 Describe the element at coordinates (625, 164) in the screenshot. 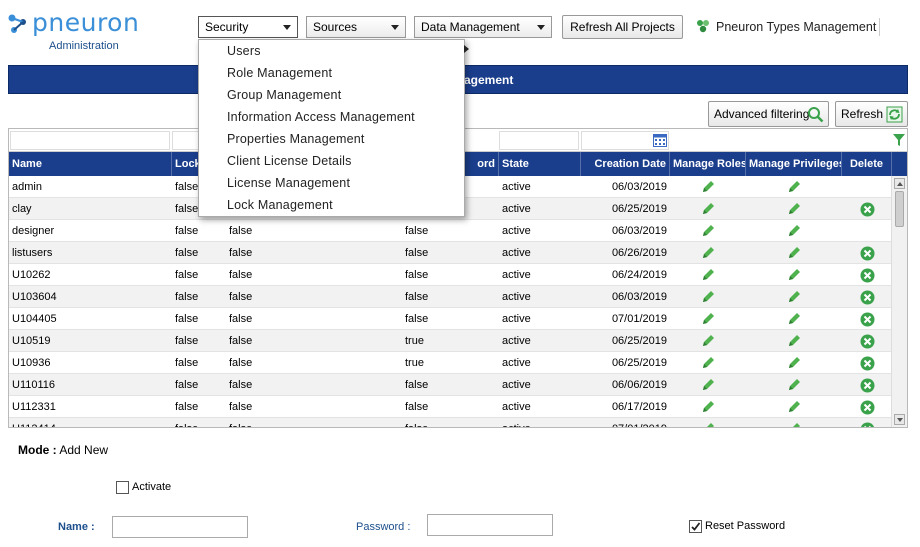

I see `col-creation-date: Creation Date` at that location.